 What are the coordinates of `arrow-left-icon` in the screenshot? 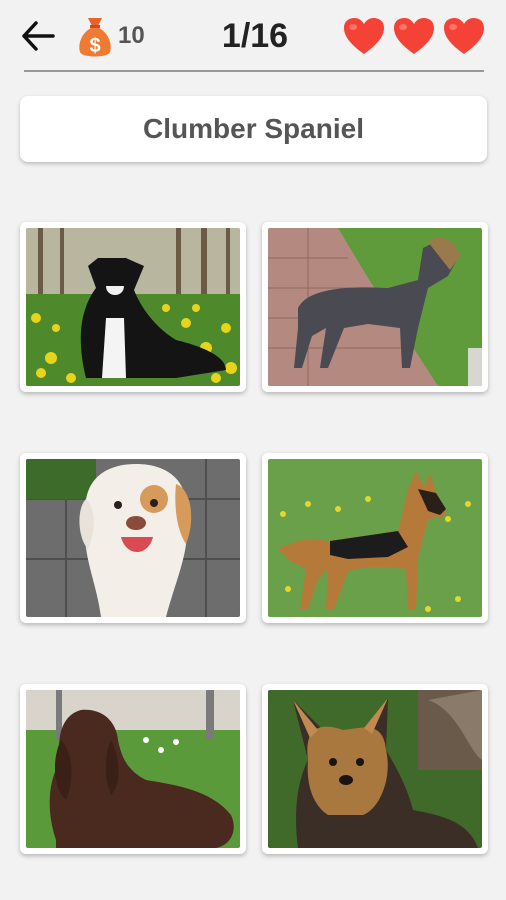 It's located at (38, 36).